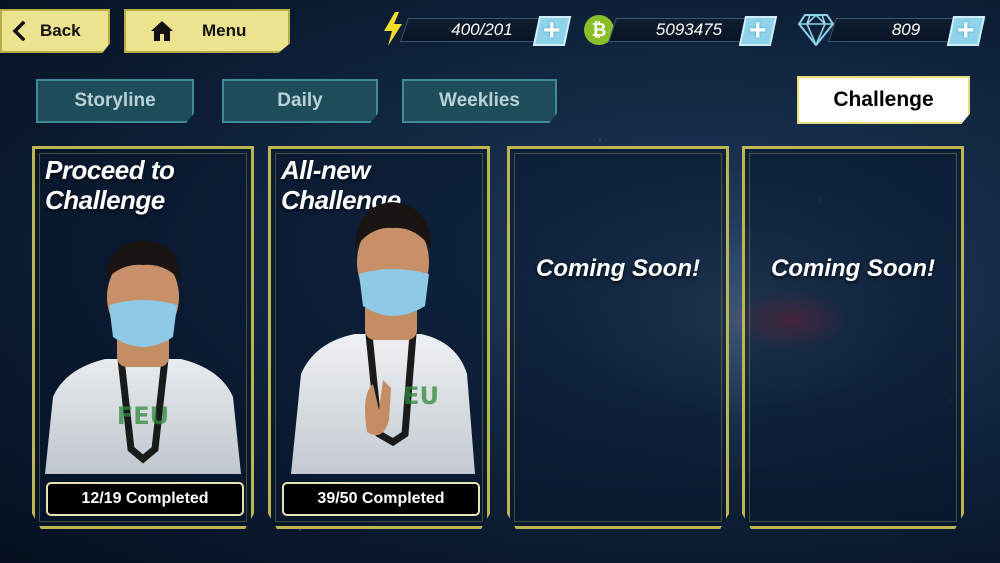 Image resolution: width=1000 pixels, height=563 pixels. What do you see at coordinates (681, 30) in the screenshot?
I see `coins-counter: ₿ 5093475 +` at bounding box center [681, 30].